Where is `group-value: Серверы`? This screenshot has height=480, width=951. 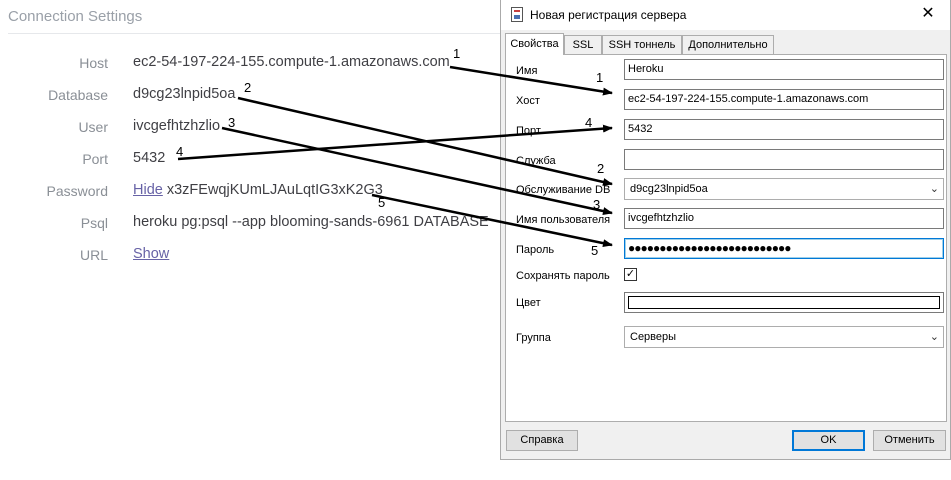
group-value: Серверы is located at coordinates (653, 337).